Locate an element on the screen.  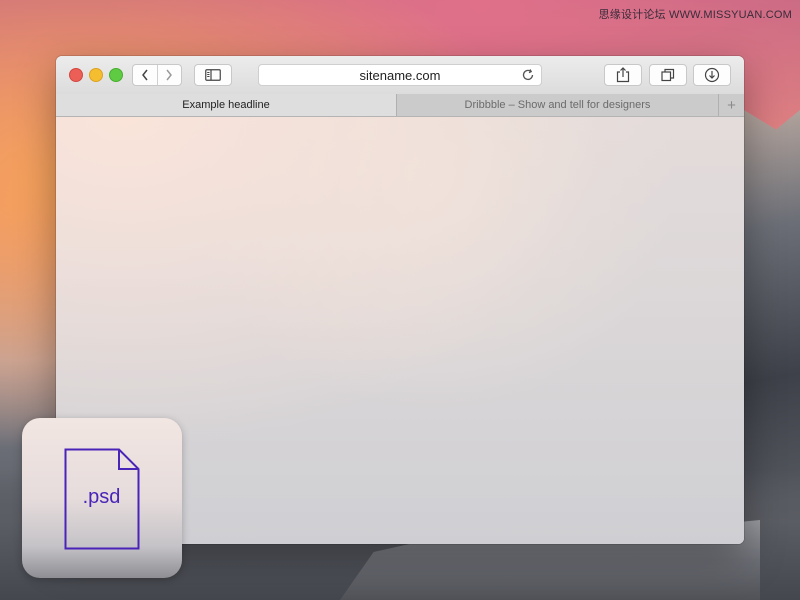
downloads-button is located at coordinates (712, 75).